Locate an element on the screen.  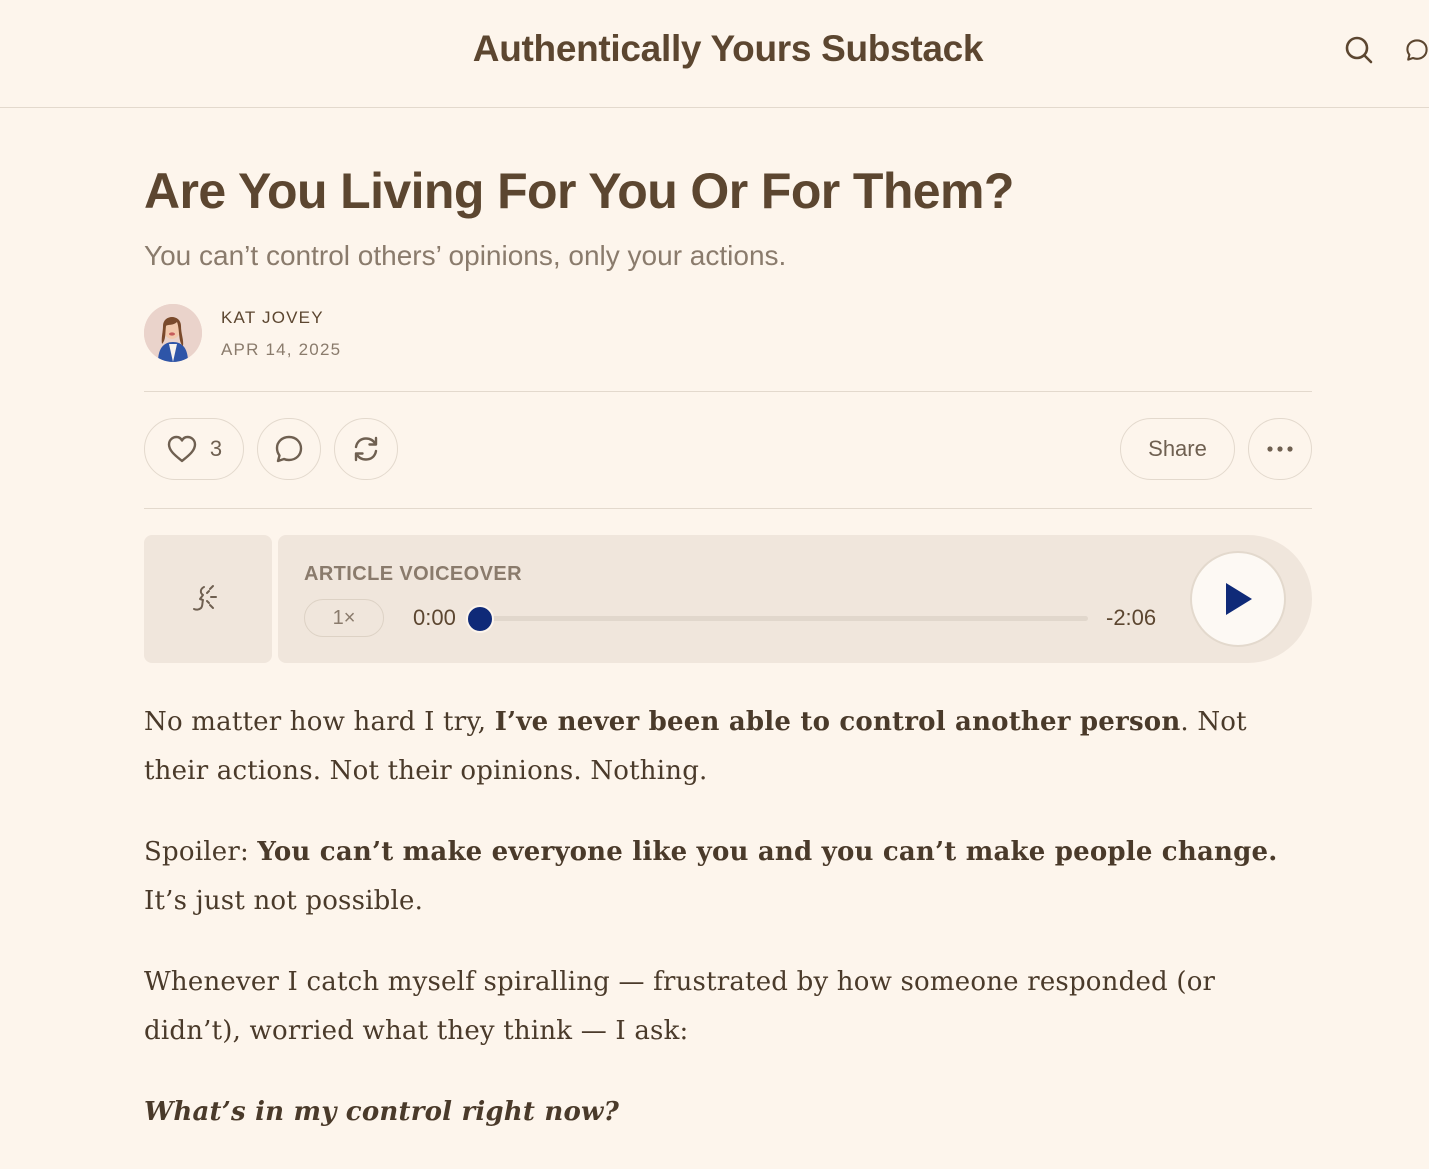
restack-icon is located at coordinates (366, 449).